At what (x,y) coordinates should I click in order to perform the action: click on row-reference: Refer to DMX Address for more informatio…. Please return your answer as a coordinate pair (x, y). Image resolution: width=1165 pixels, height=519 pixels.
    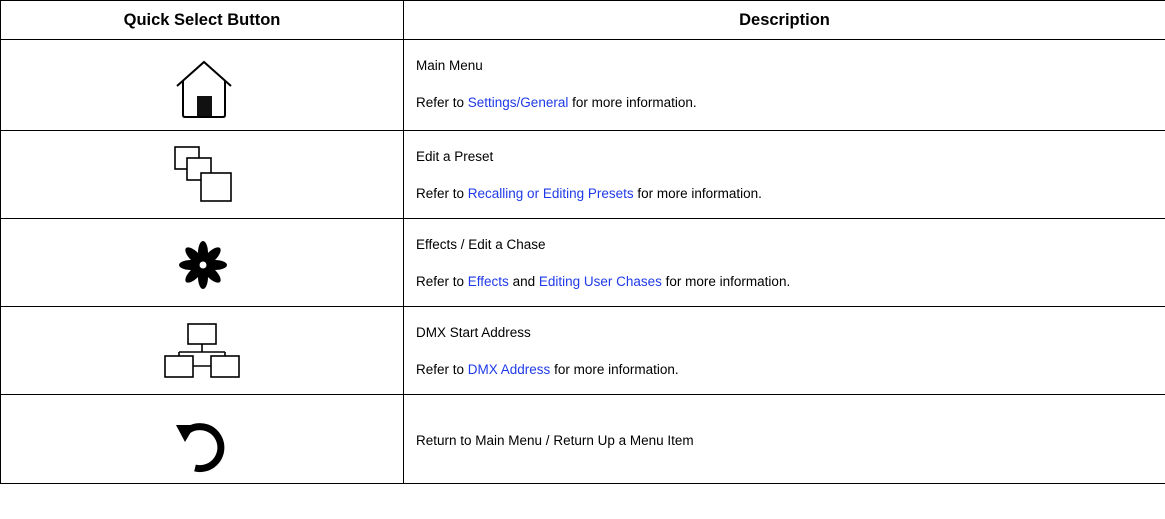
    Looking at the image, I should click on (547, 369).